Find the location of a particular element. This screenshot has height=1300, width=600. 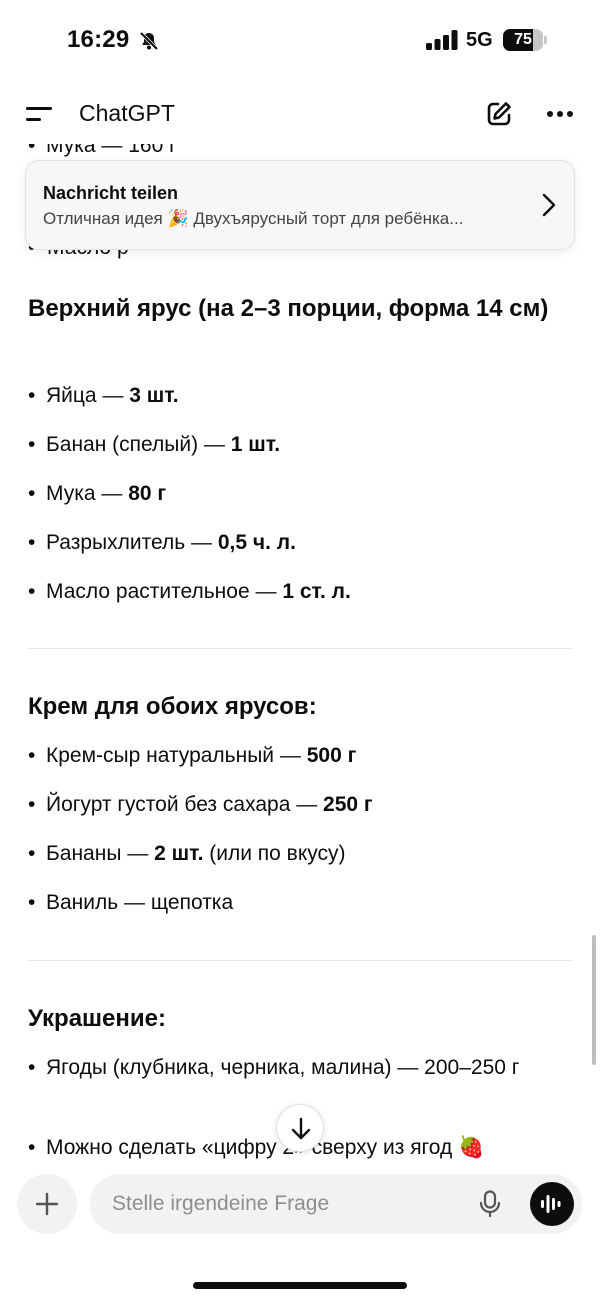

message-input is located at coordinates (292, 1204).